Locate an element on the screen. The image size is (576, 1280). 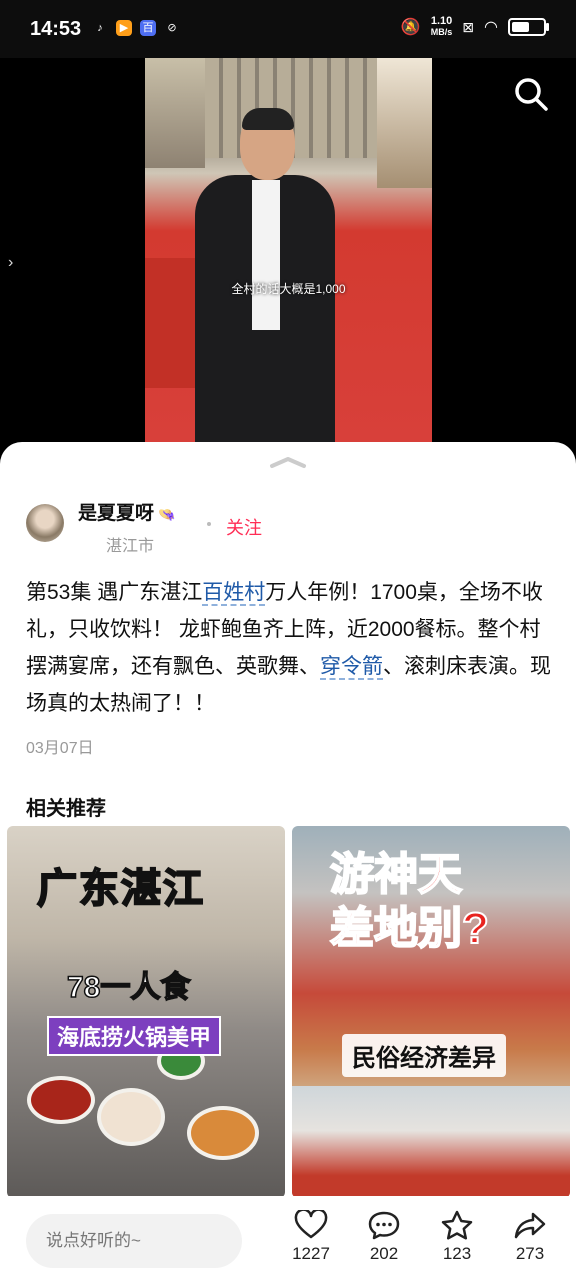
favorite-count: 123 is located at coordinates (457, 1253).